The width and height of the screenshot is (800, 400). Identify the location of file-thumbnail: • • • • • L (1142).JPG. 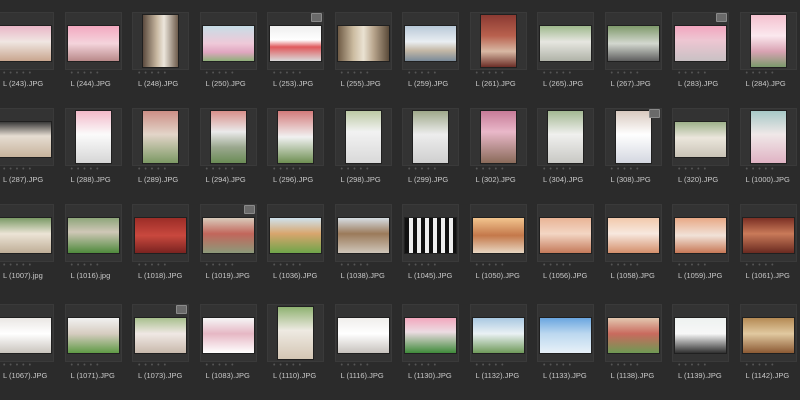
(768, 348).